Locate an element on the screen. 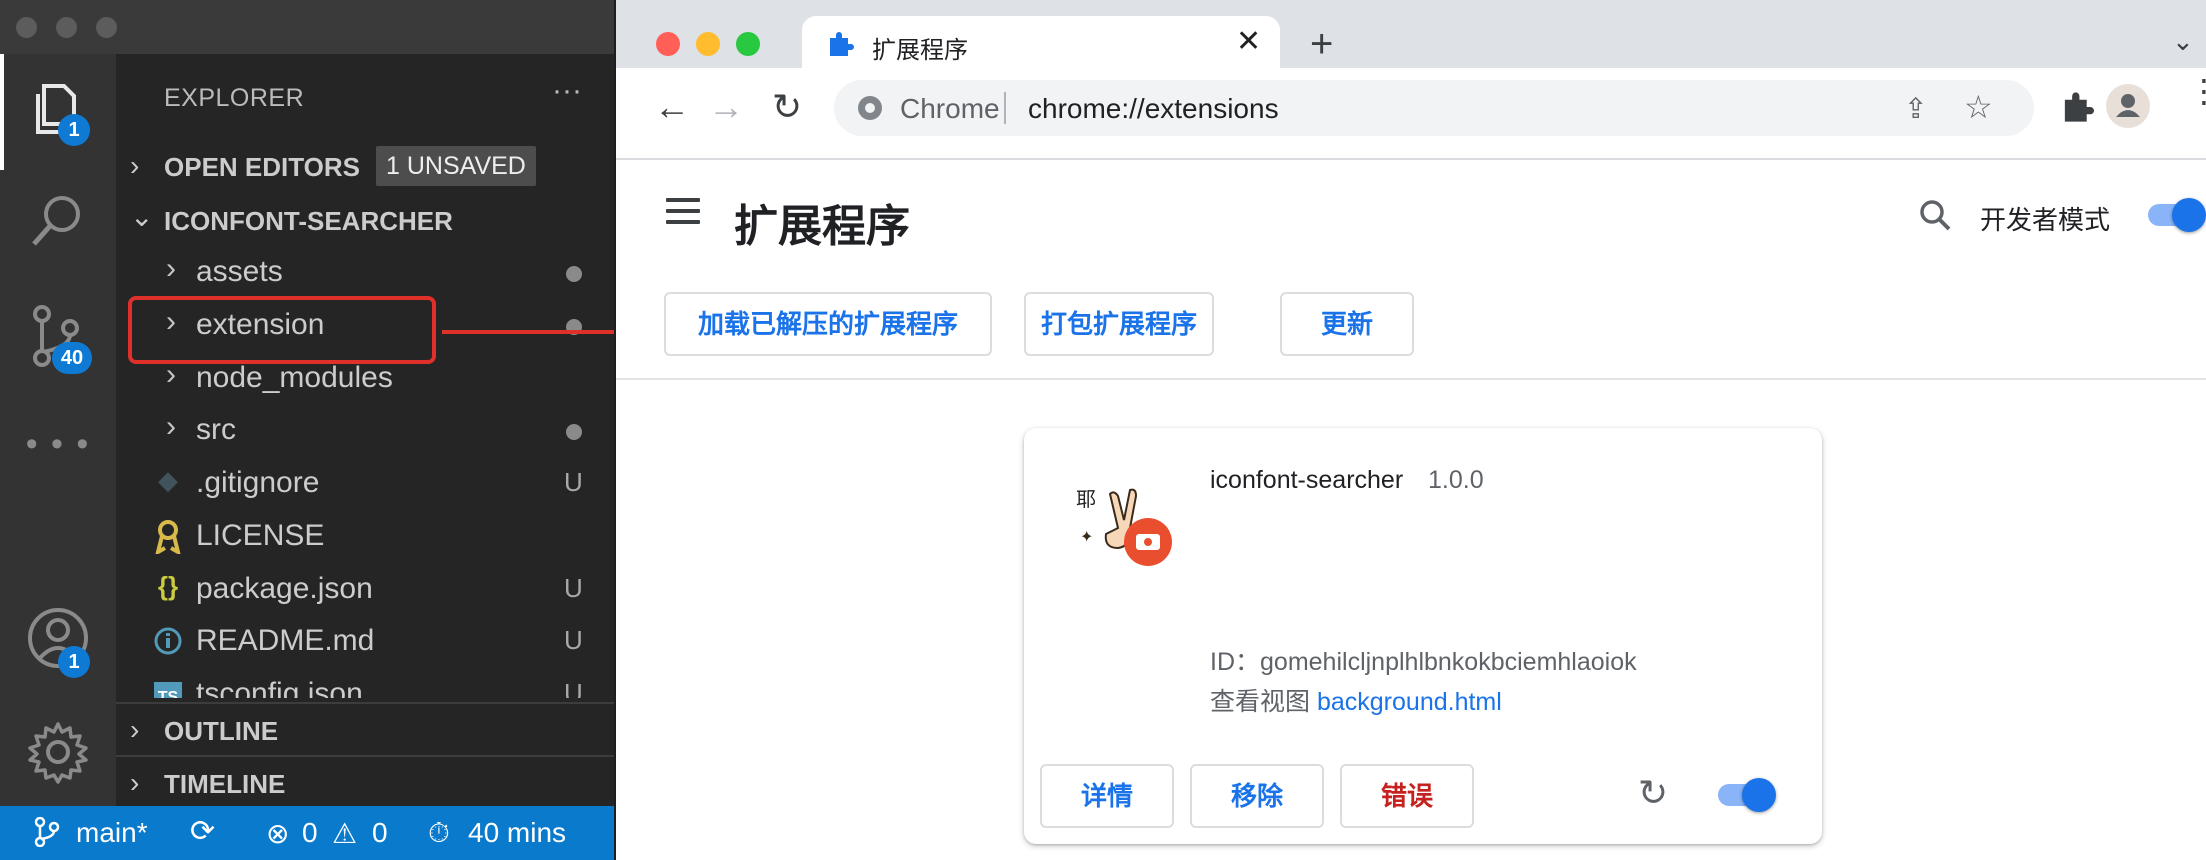 The width and height of the screenshot is (2206, 860). tab-strip: 扩展程序 ✕ + ⌄ is located at coordinates (1411, 35).